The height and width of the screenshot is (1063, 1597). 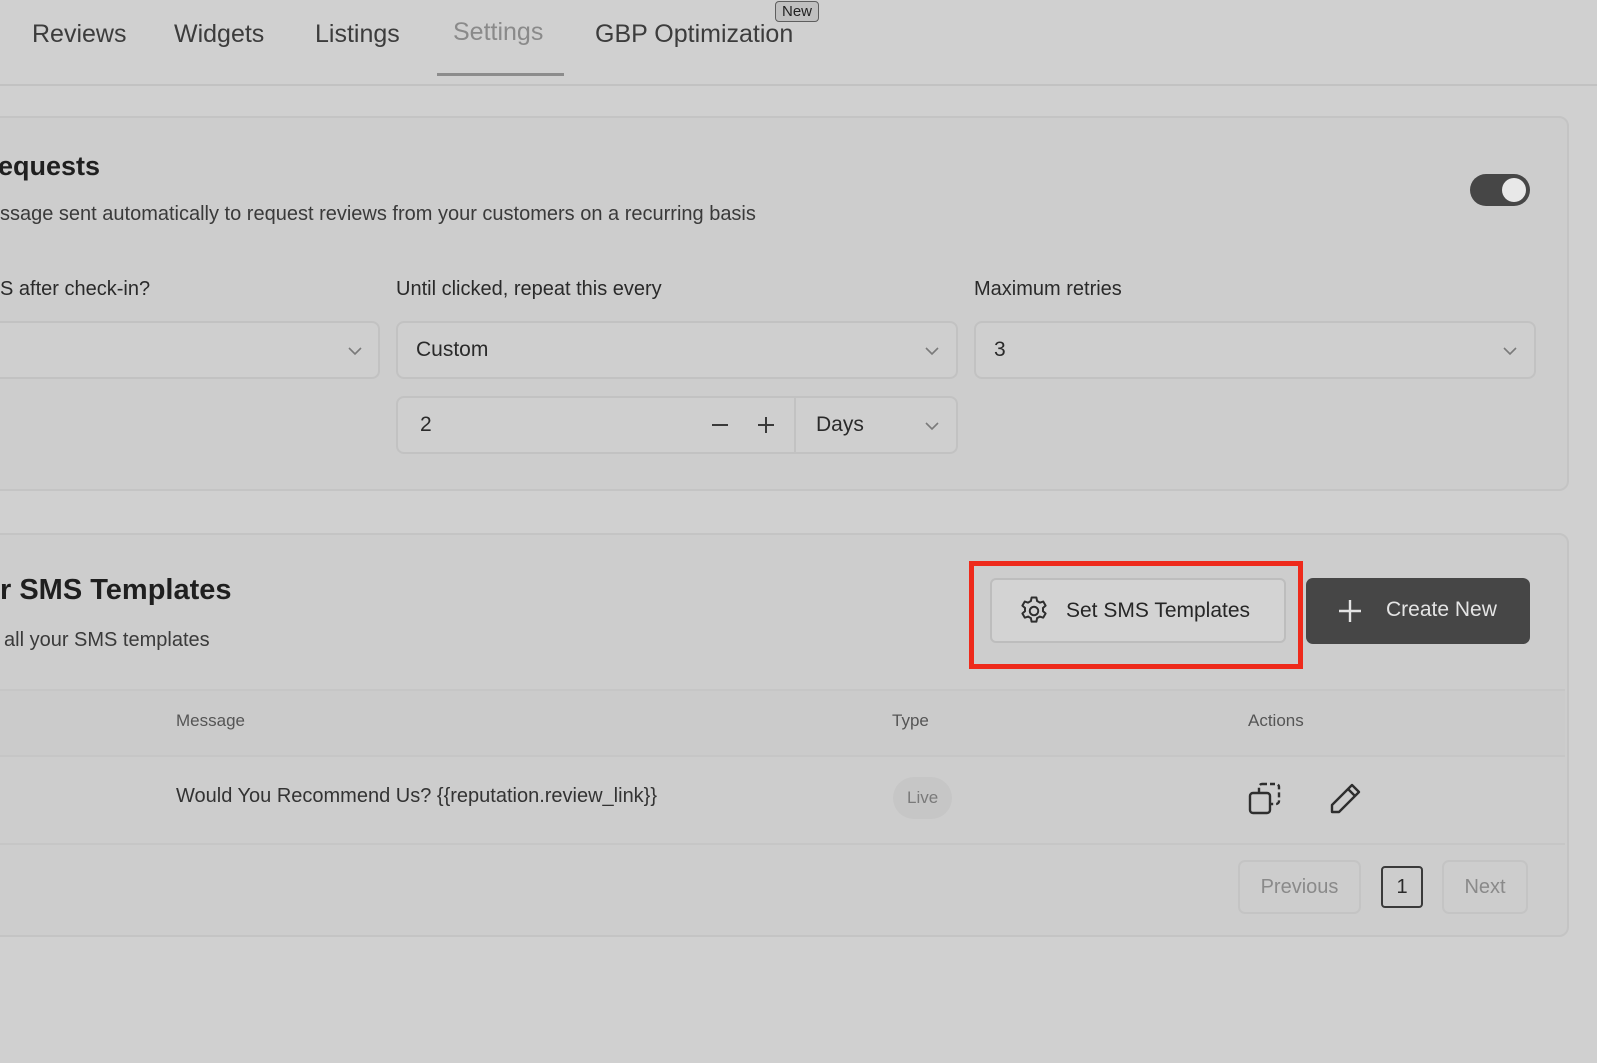 What do you see at coordinates (1514, 190) in the screenshot?
I see `toggle-knob` at bounding box center [1514, 190].